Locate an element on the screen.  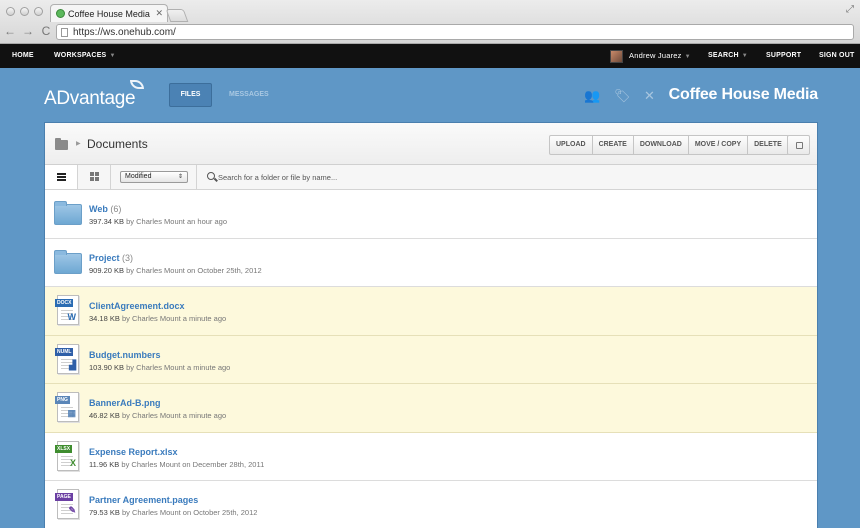
avatar is located at coordinates (616, 56).